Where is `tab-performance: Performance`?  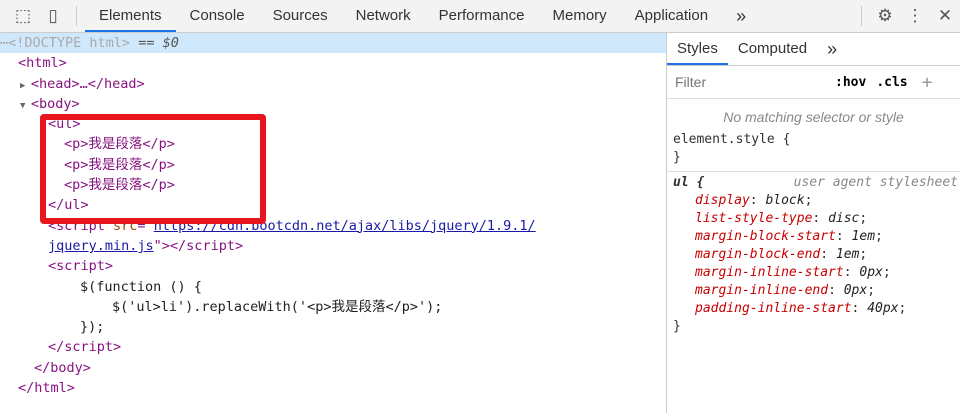 tab-performance: Performance is located at coordinates (482, 16).